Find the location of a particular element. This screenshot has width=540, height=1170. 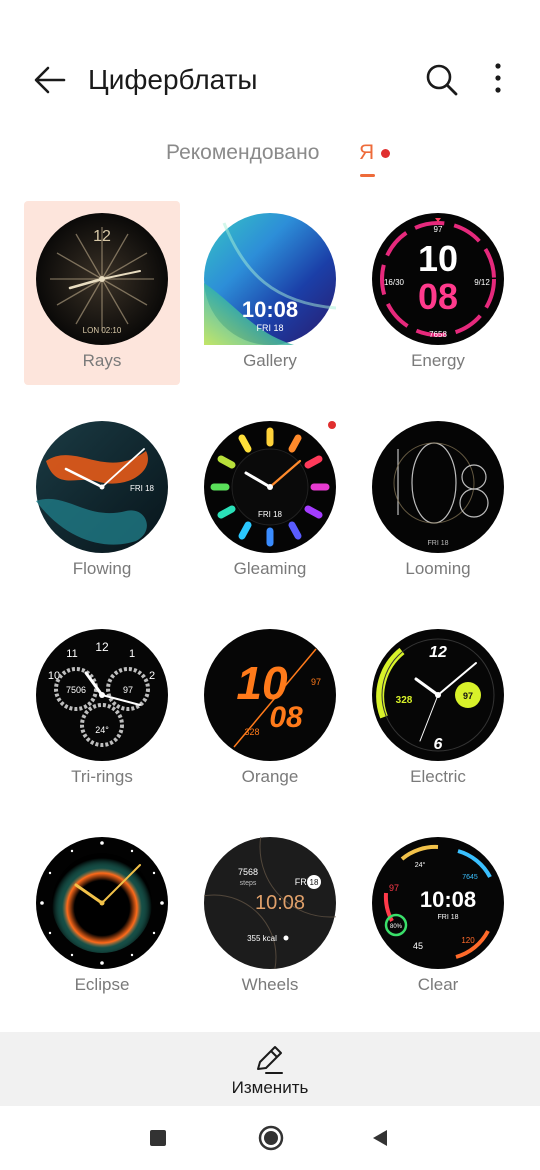

gallery-date: FRI 18 is located at coordinates (269, 328).